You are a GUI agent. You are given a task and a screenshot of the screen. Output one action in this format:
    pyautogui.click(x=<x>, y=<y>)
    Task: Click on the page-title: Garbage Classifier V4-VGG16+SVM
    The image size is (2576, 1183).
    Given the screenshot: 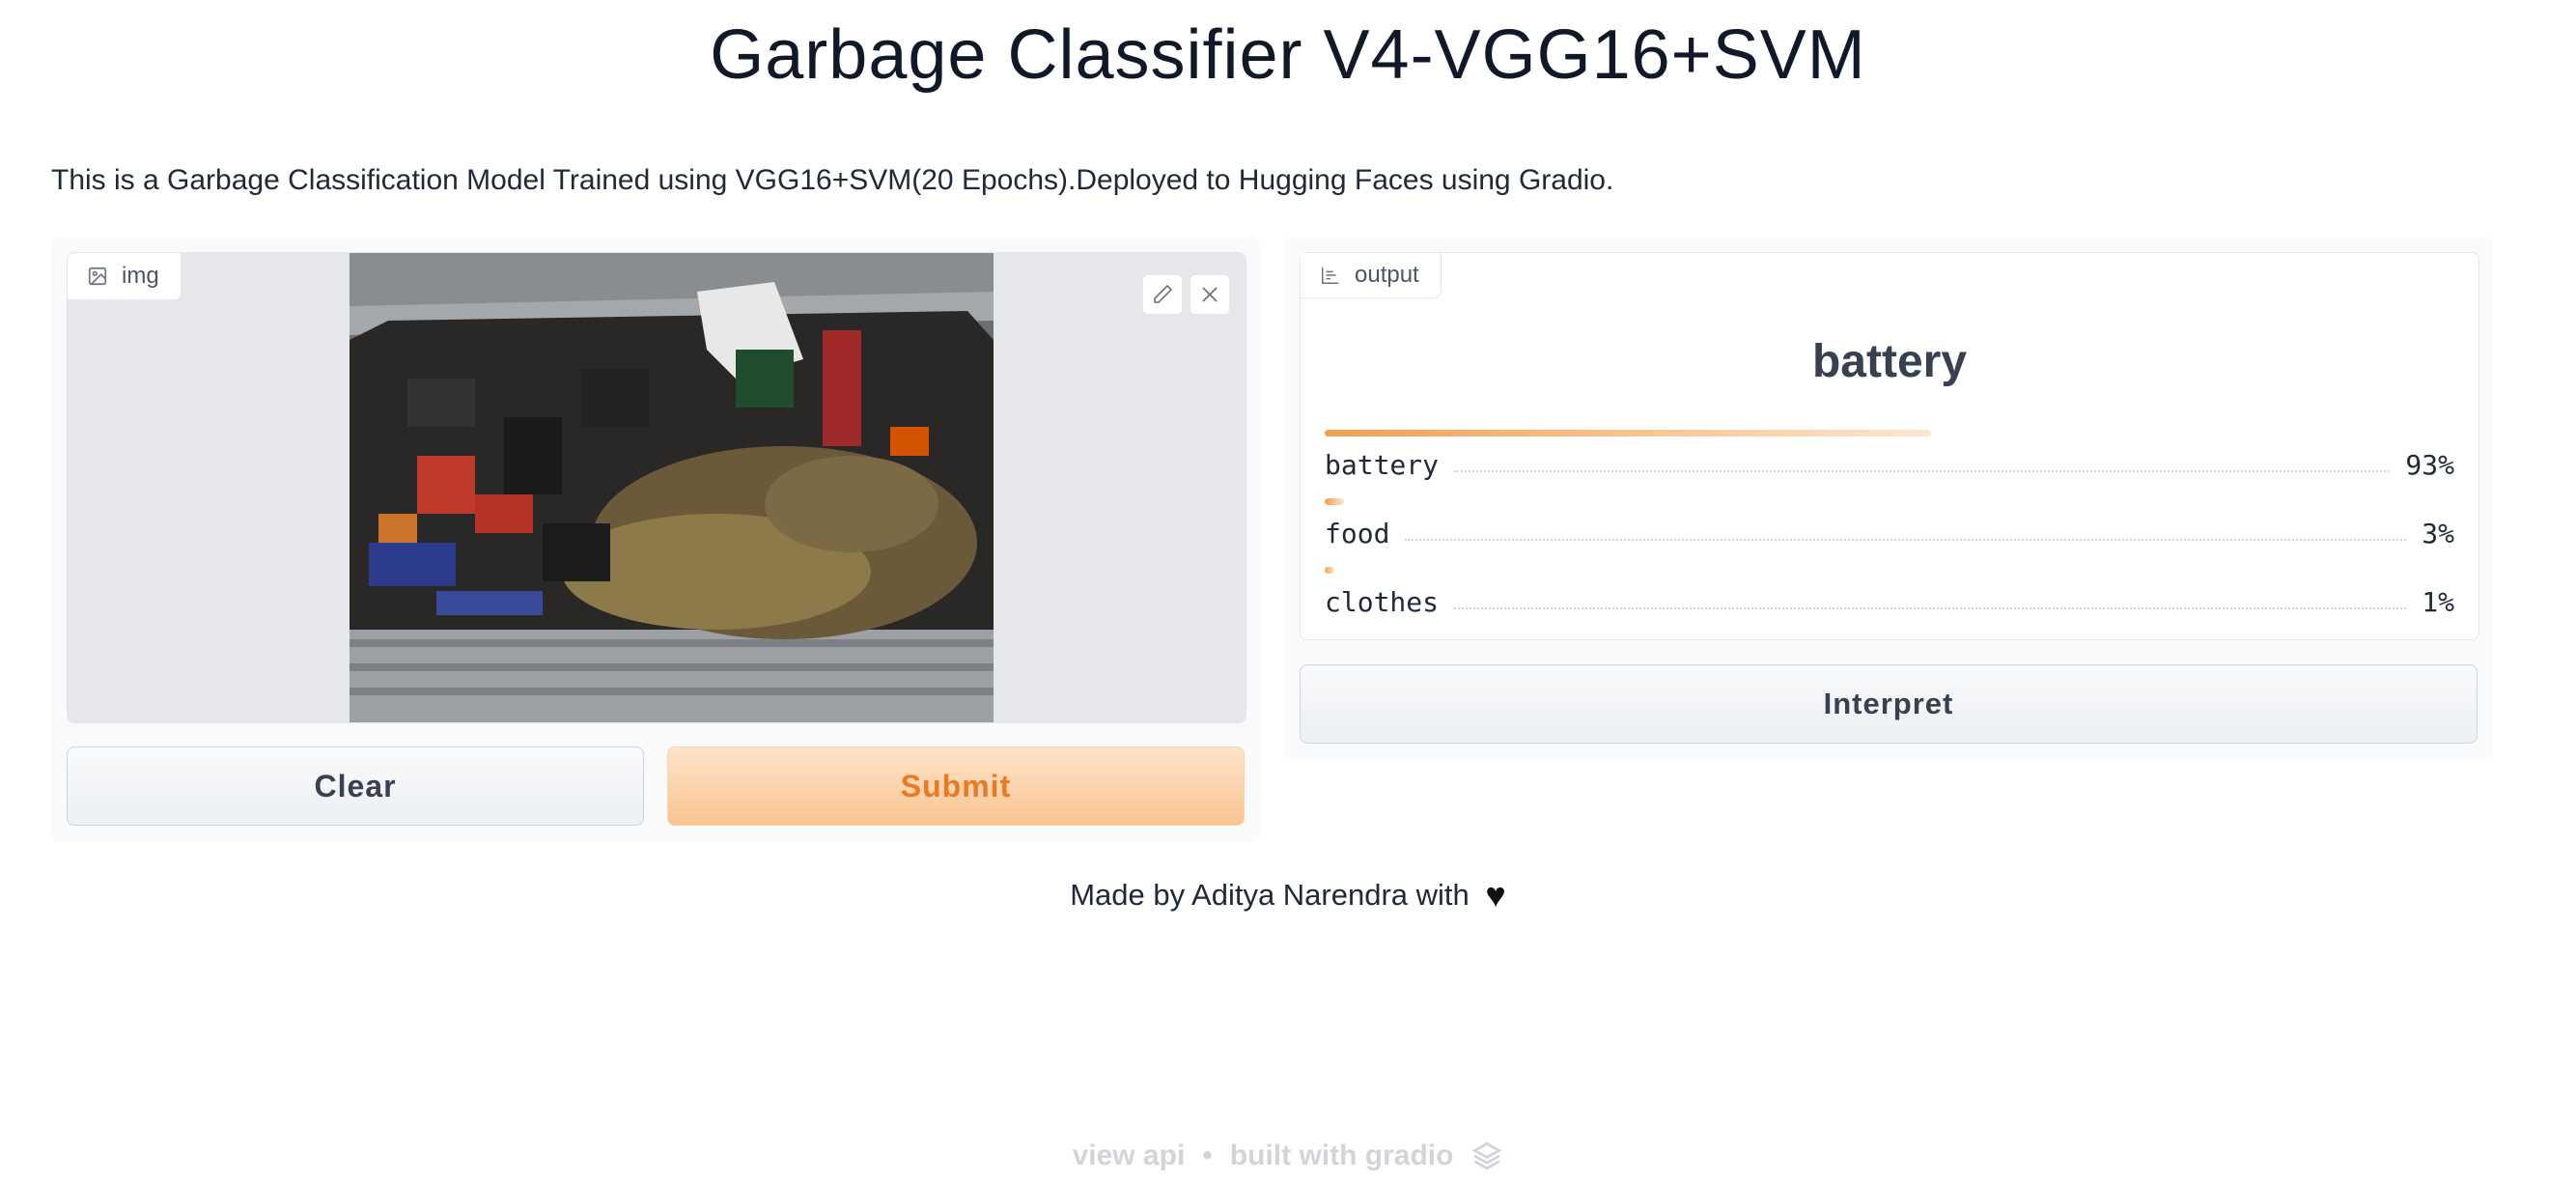 What is the action you would take?
    pyautogui.click(x=1288, y=55)
    